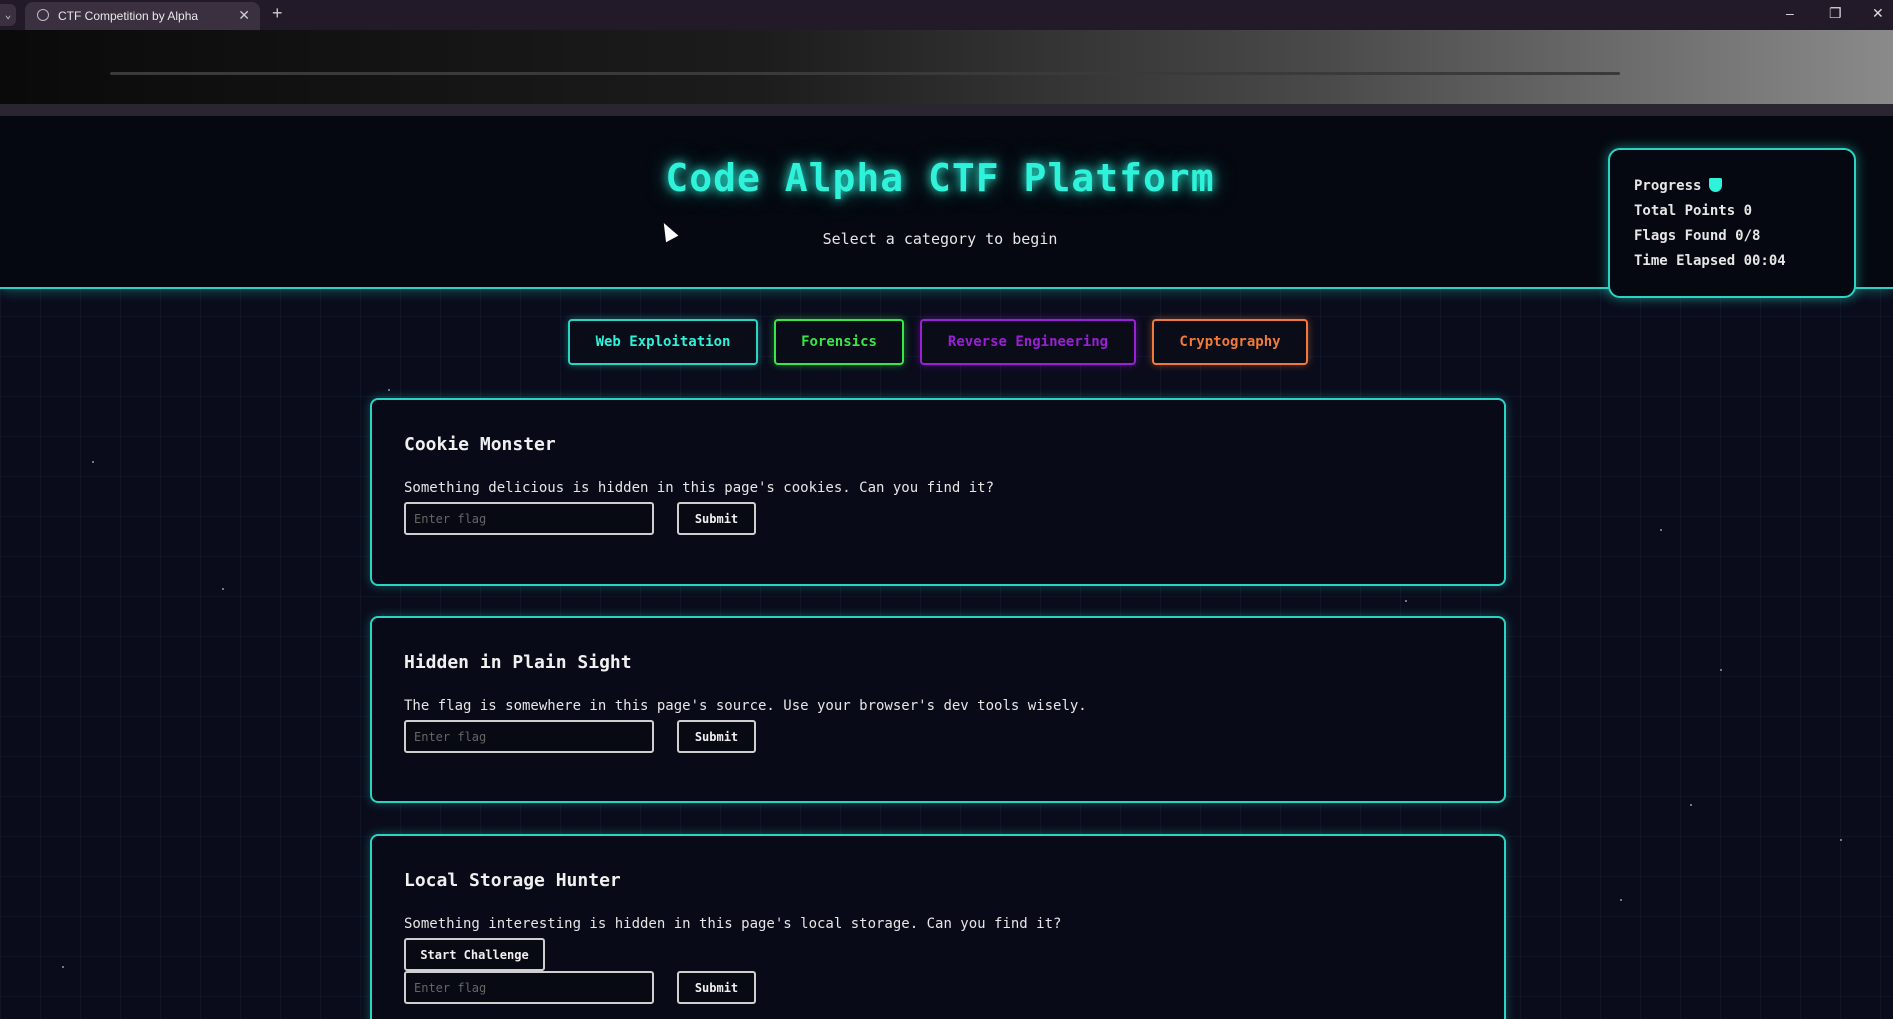 Image resolution: width=1893 pixels, height=1019 pixels. I want to click on progress-heading: Progress, so click(1744, 186).